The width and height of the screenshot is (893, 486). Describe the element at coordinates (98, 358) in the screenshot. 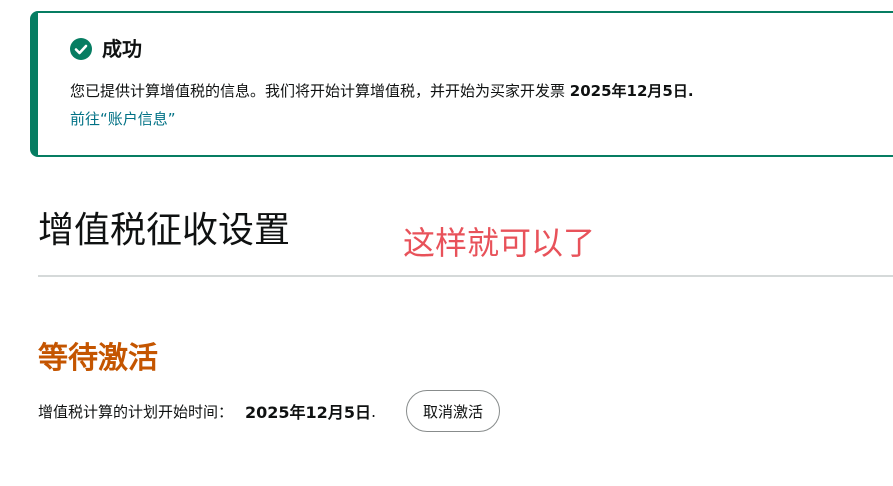

I see `status-heading: 等待激活` at that location.